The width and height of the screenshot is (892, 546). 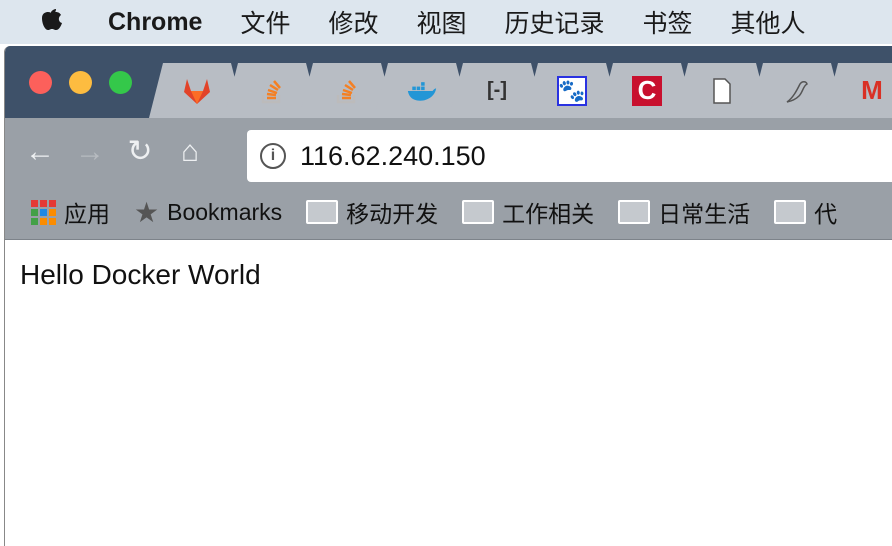 I want to click on menu-edit: 修改, so click(x=353, y=22).